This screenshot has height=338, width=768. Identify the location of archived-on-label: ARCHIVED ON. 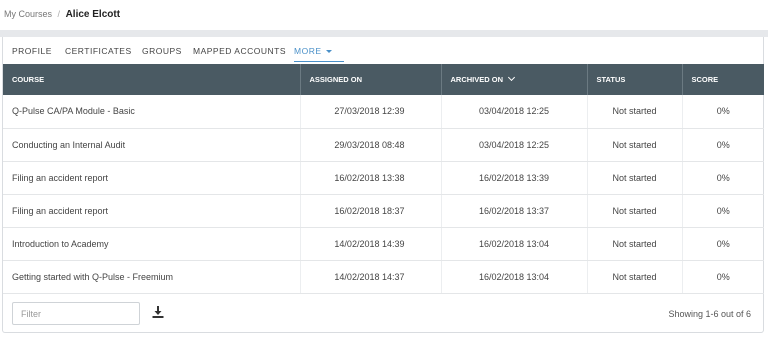
(477, 79).